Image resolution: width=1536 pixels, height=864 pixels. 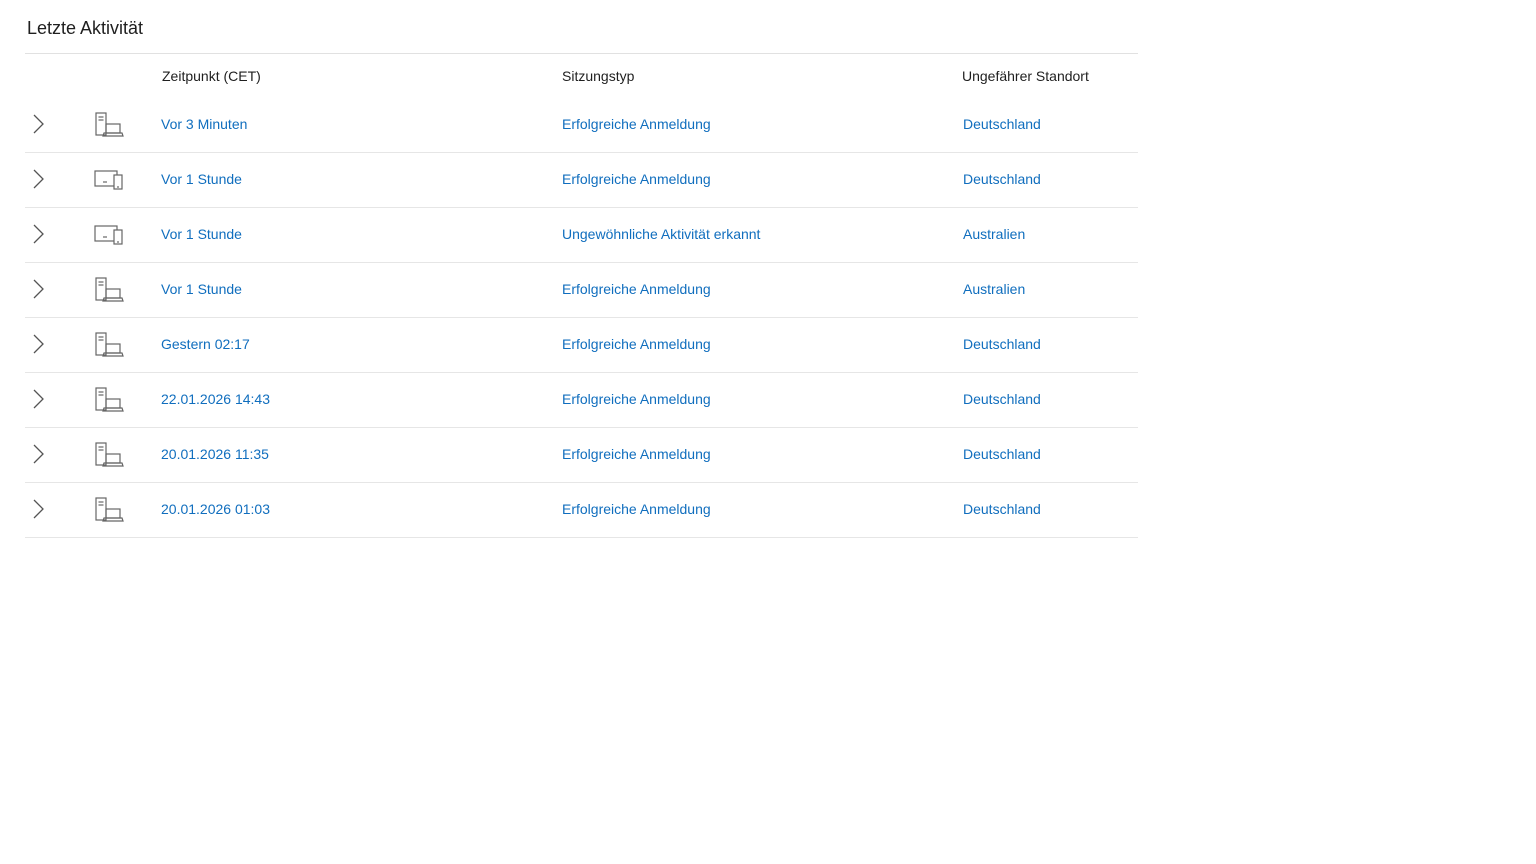 I want to click on time-link: Gestern 02:17, so click(x=205, y=344).